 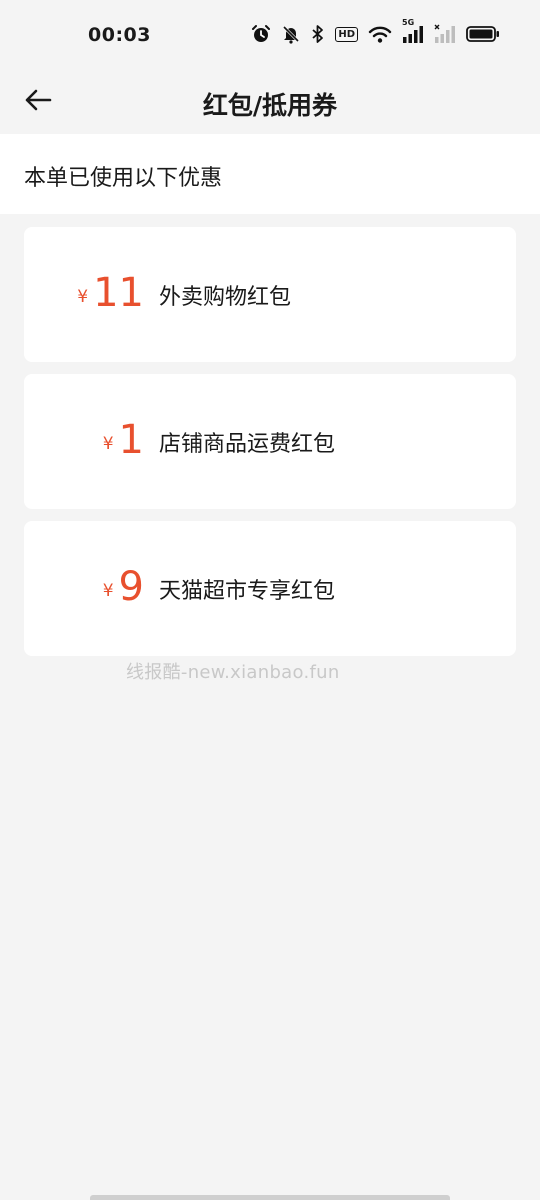 What do you see at coordinates (270, 174) in the screenshot?
I see `applied-discounts-banner: 本单已使用以下优惠` at bounding box center [270, 174].